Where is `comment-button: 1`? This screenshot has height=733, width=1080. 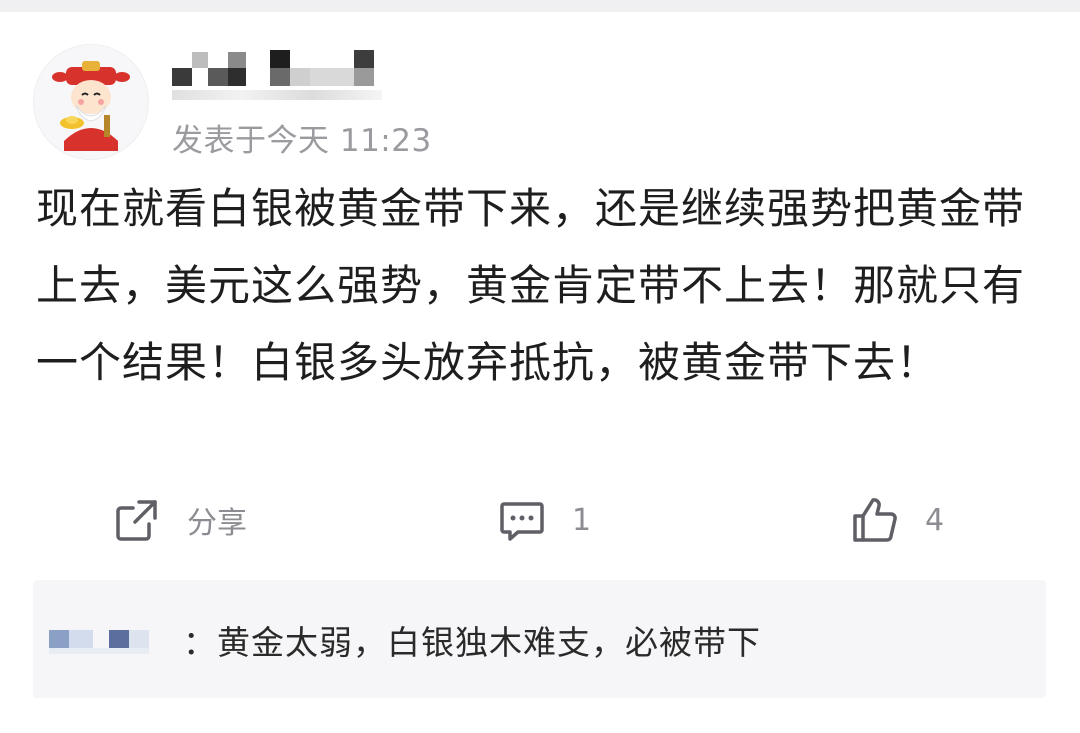
comment-button: 1 is located at coordinates (544, 520).